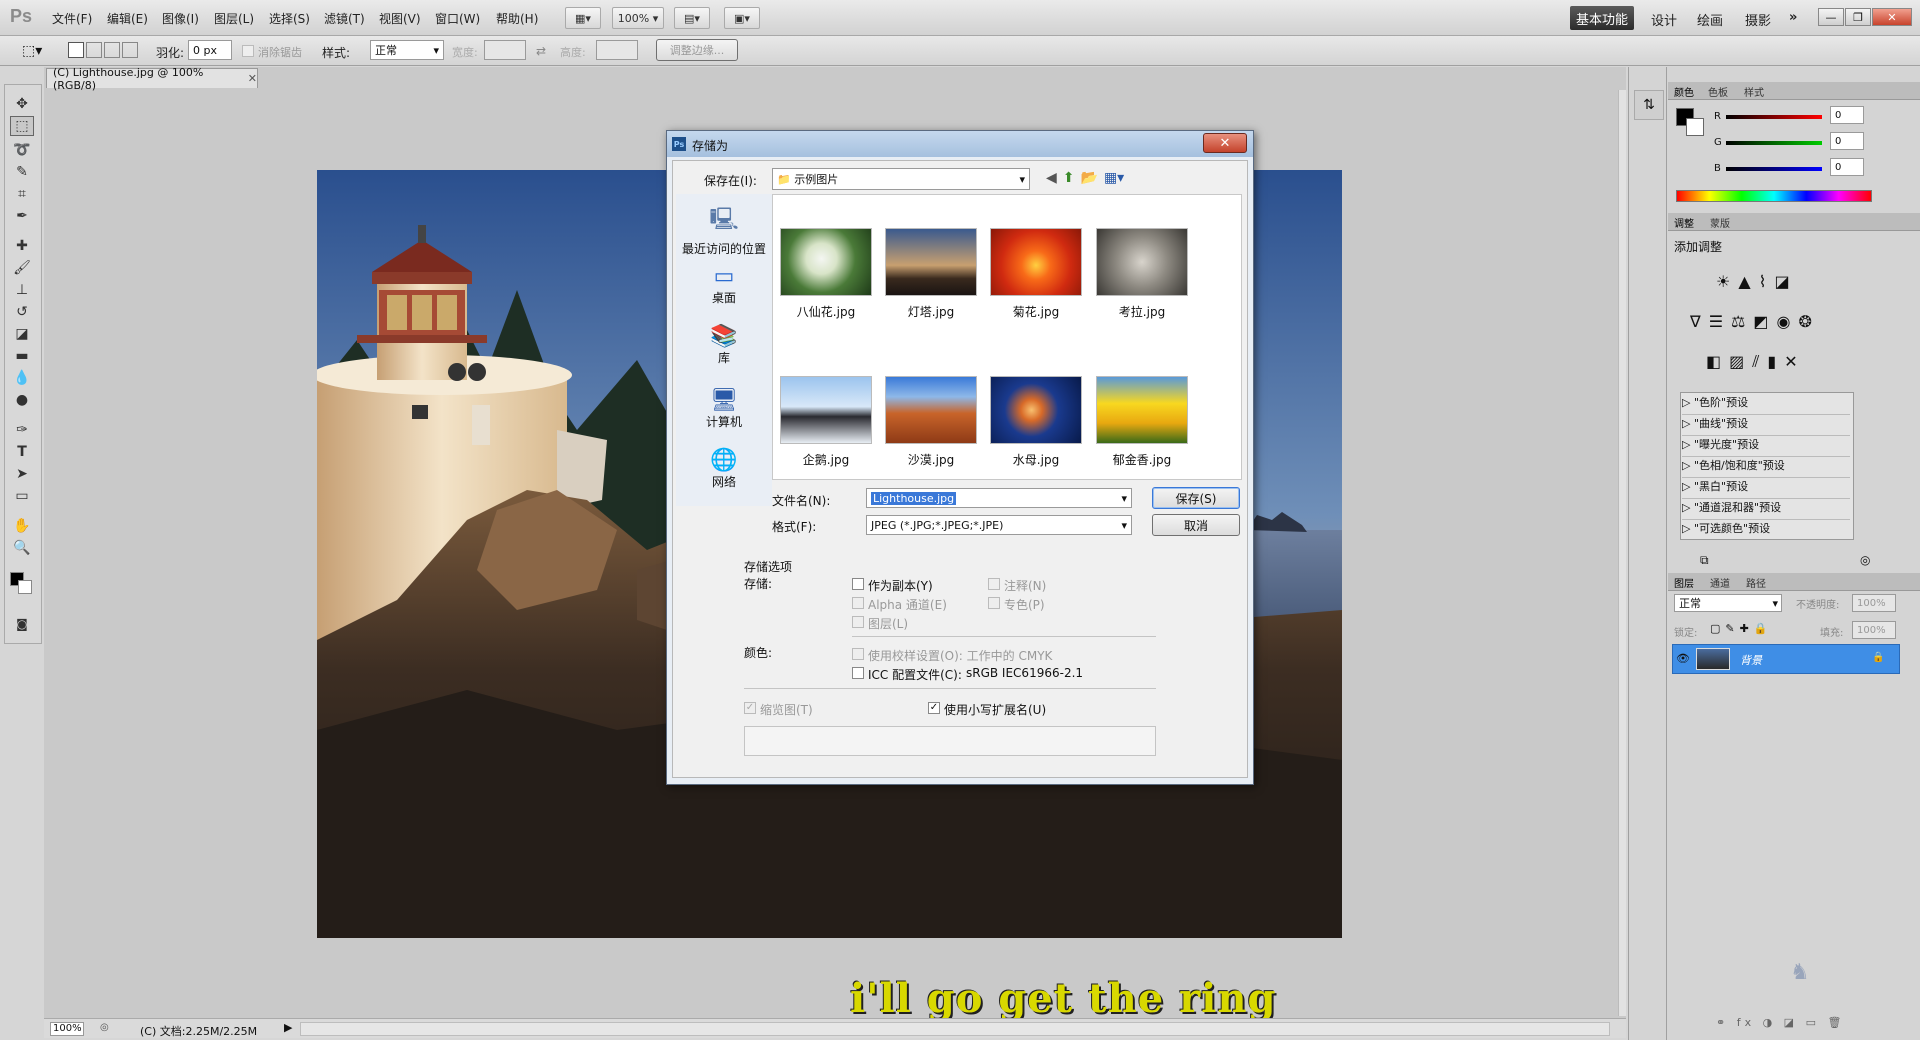 The image size is (1920, 1040). What do you see at coordinates (1766, 425) in the screenshot?
I see `preset-curves: ▷ "曲线"预设` at bounding box center [1766, 425].